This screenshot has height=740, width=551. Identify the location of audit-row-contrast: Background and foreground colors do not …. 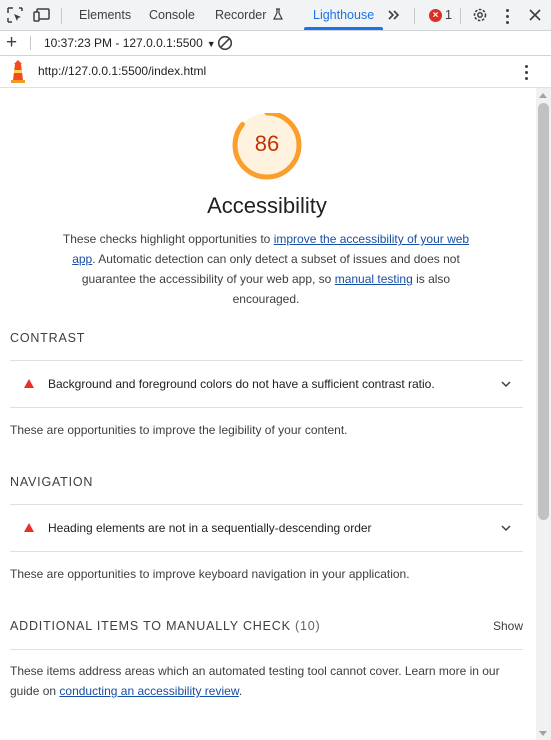
(266, 384).